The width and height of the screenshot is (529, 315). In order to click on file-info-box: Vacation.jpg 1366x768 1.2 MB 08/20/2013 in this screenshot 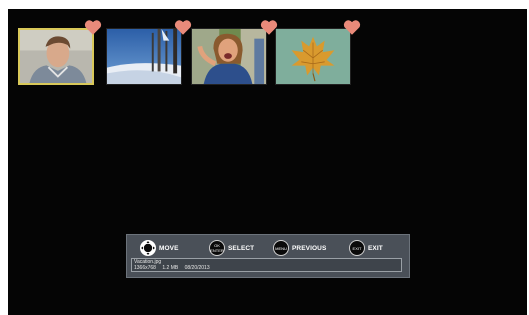, I will do `click(266, 265)`.